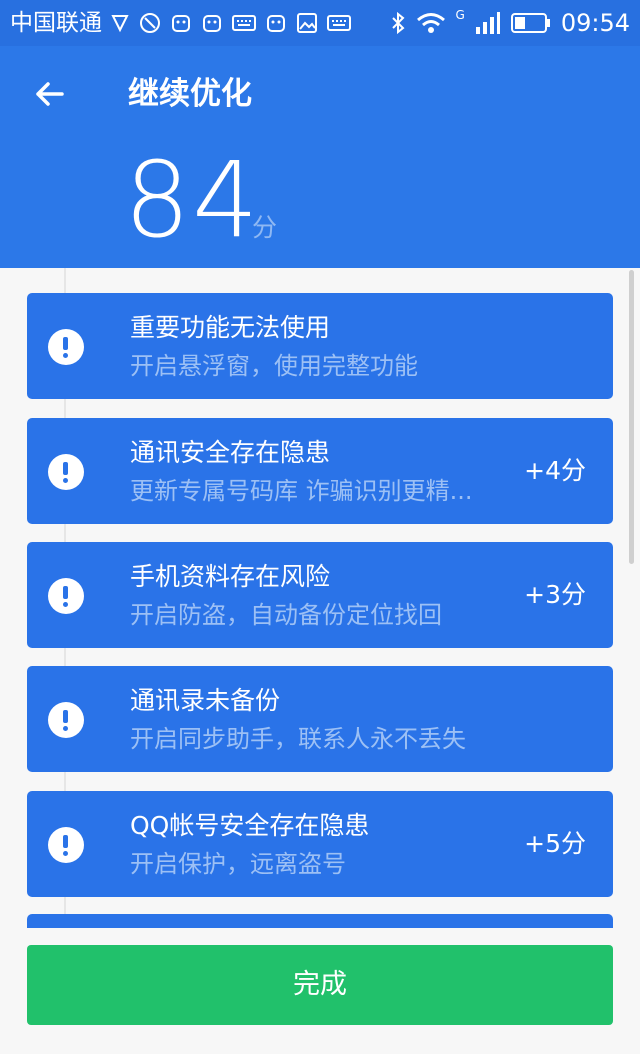  I want to click on done-button: 完成, so click(320, 985).